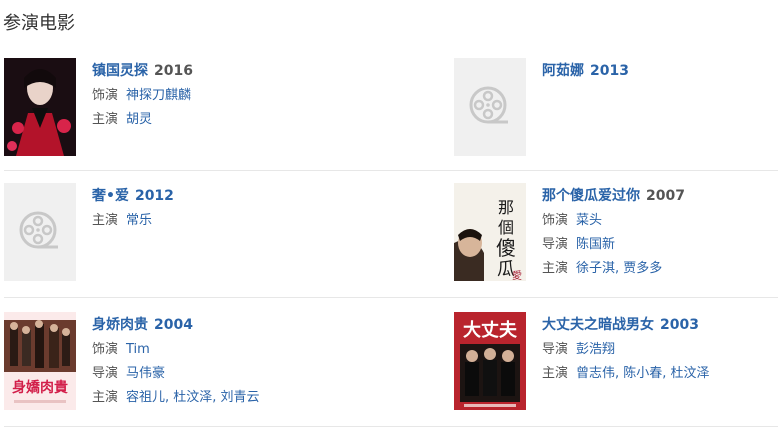  What do you see at coordinates (120, 325) in the screenshot?
I see `film-title-link: 身娇肉贵` at bounding box center [120, 325].